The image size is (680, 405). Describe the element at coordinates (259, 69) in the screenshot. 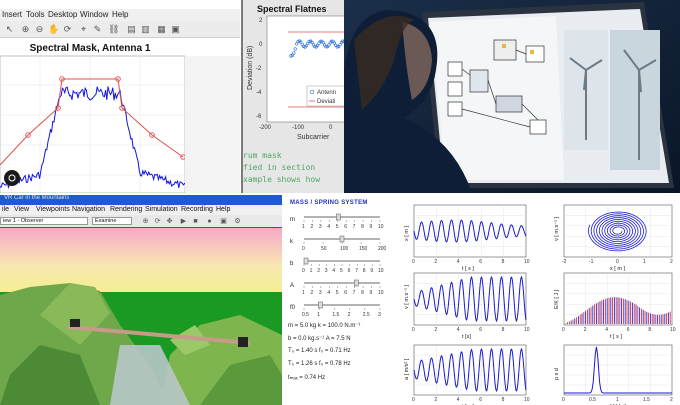

I see `ytick: -2` at that location.